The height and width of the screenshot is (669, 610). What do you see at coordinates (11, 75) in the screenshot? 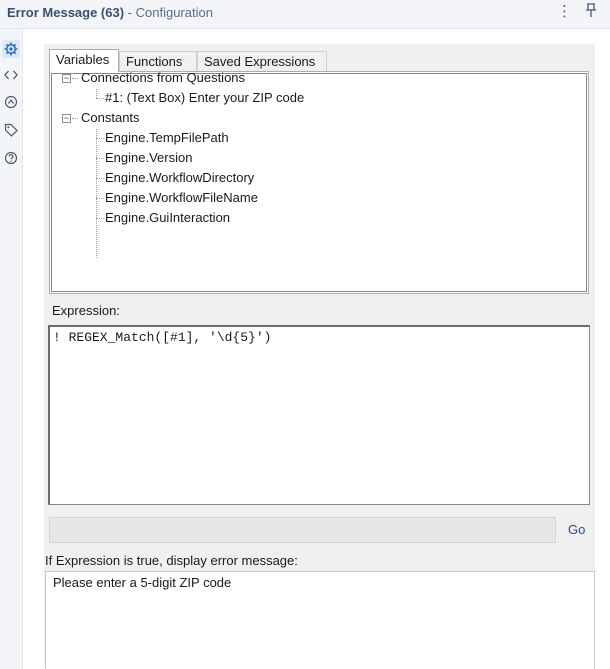
I see `code-icon` at bounding box center [11, 75].